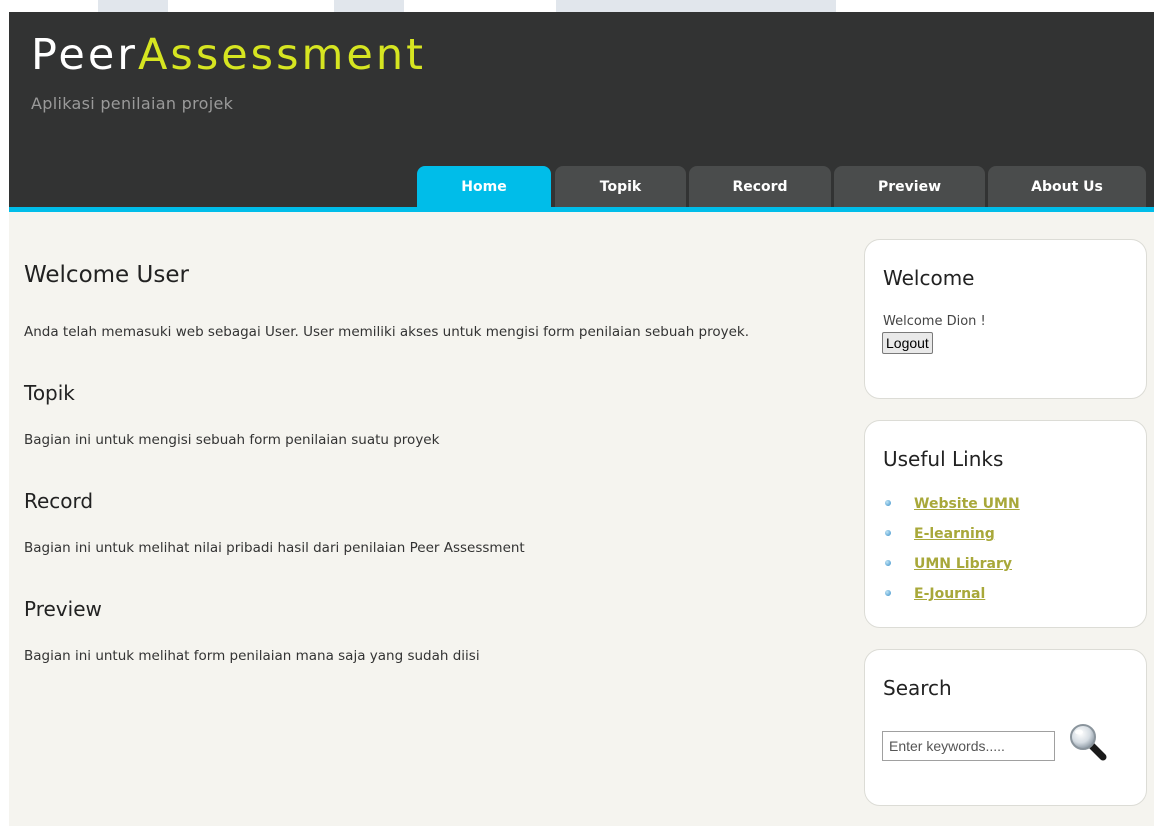  Describe the element at coordinates (282, 55) in the screenshot. I see `logo-text-assessment: Assessment` at that location.